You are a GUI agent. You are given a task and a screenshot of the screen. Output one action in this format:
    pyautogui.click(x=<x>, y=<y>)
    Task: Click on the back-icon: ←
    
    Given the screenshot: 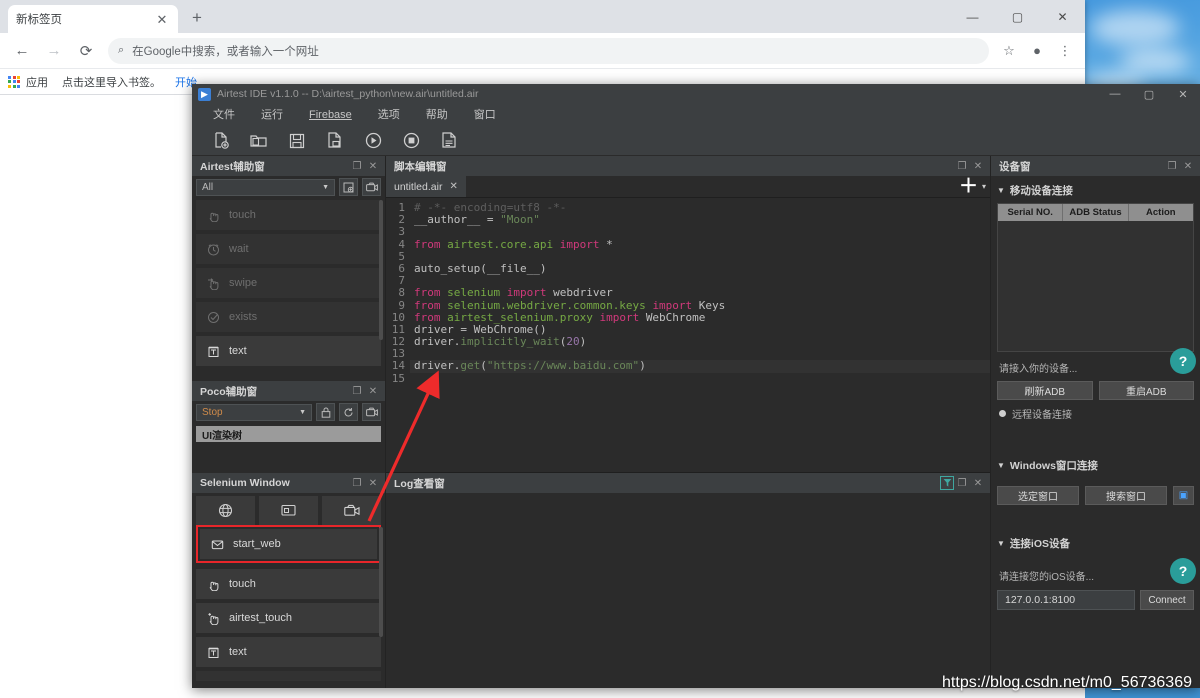 What is the action you would take?
    pyautogui.click(x=22, y=51)
    